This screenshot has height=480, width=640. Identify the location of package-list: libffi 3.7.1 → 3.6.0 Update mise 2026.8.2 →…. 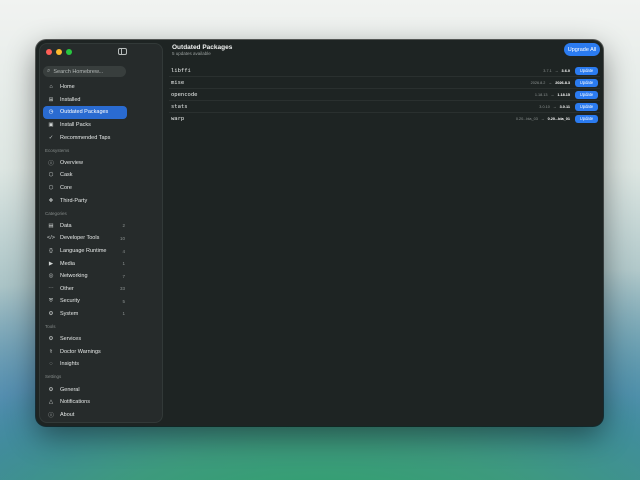
(384, 94).